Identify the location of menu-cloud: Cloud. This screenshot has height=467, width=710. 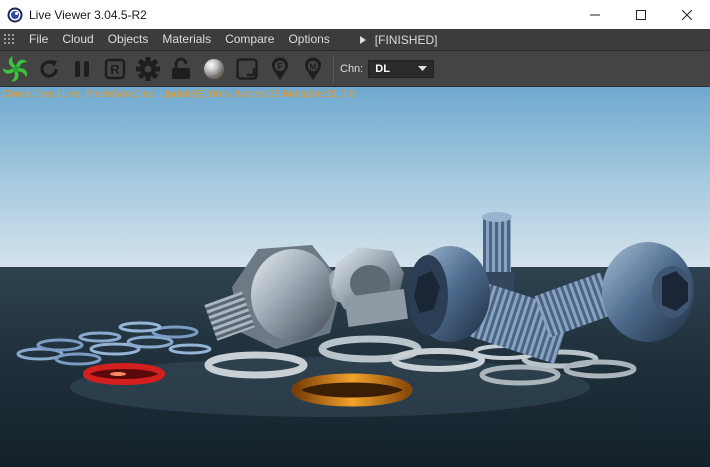
(77, 39).